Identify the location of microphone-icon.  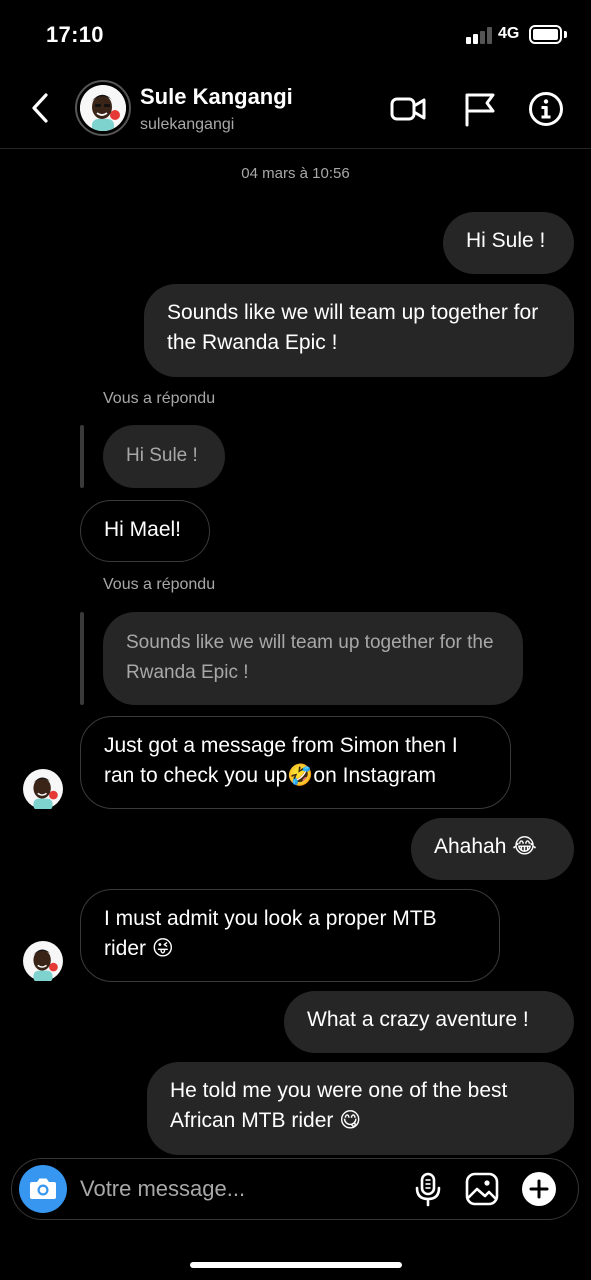
(428, 1189).